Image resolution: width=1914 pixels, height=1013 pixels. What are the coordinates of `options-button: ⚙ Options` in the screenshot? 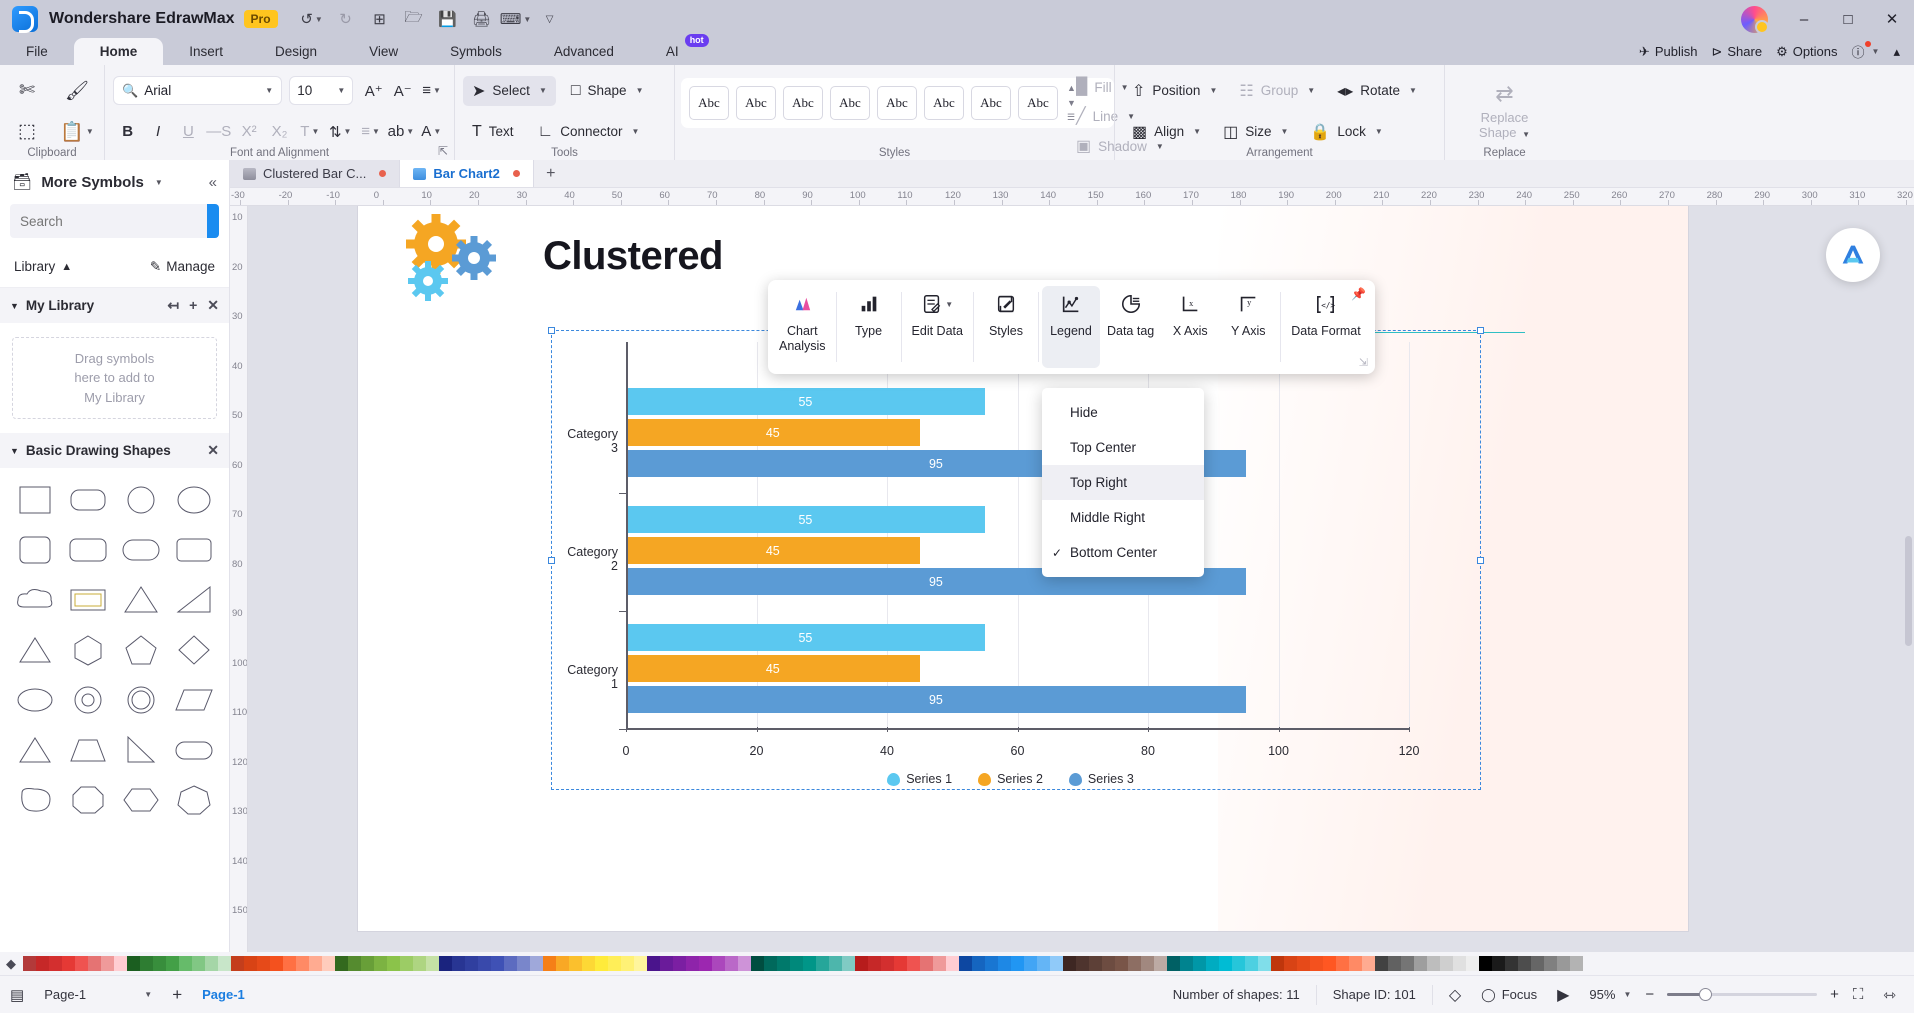 It's located at (1806, 52).